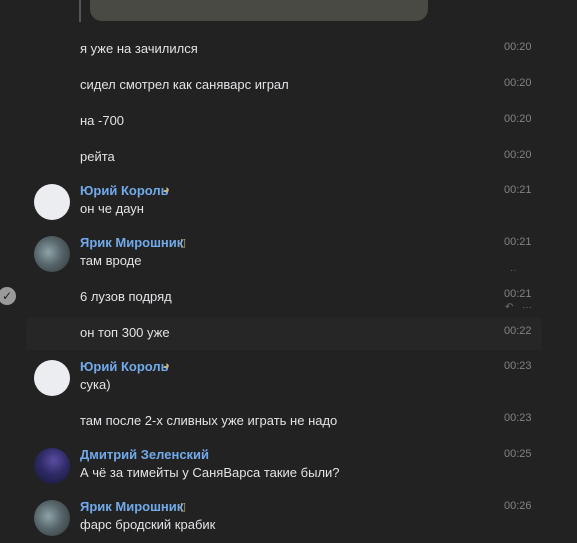 Image resolution: width=577 pixels, height=543 pixels. Describe the element at coordinates (210, 472) in the screenshot. I see `message-text: А чё за тимейты у СаняВарса такие были?` at that location.